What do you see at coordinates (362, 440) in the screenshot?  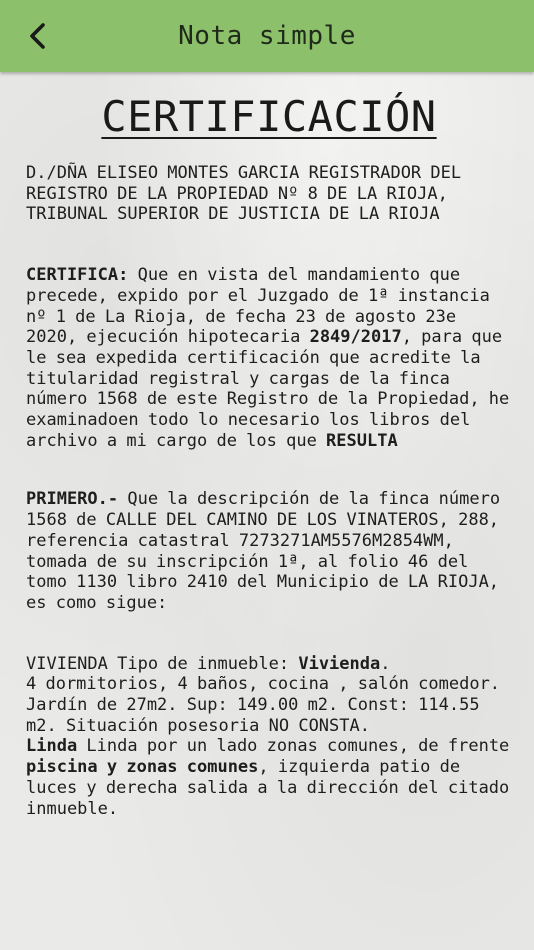 I see `resulta-label: RESULTA` at bounding box center [362, 440].